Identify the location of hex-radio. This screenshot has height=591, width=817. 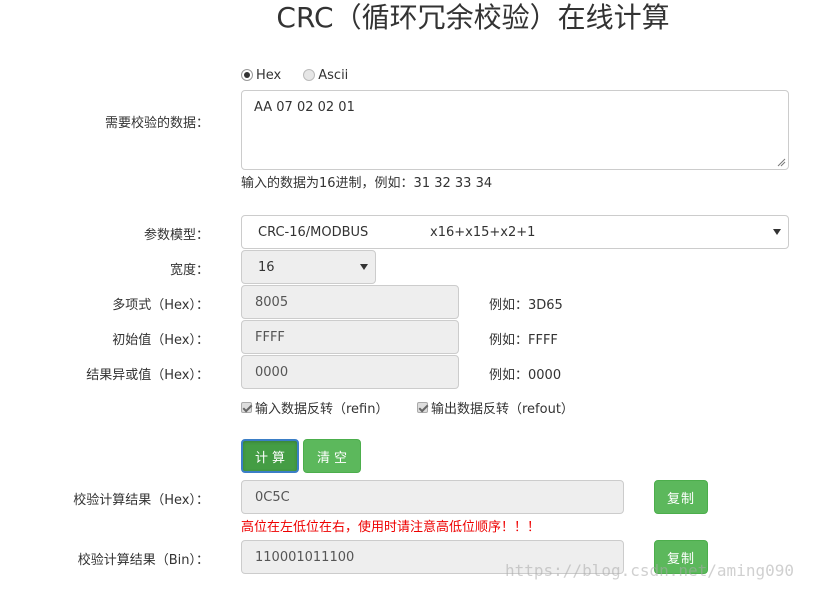
(247, 75).